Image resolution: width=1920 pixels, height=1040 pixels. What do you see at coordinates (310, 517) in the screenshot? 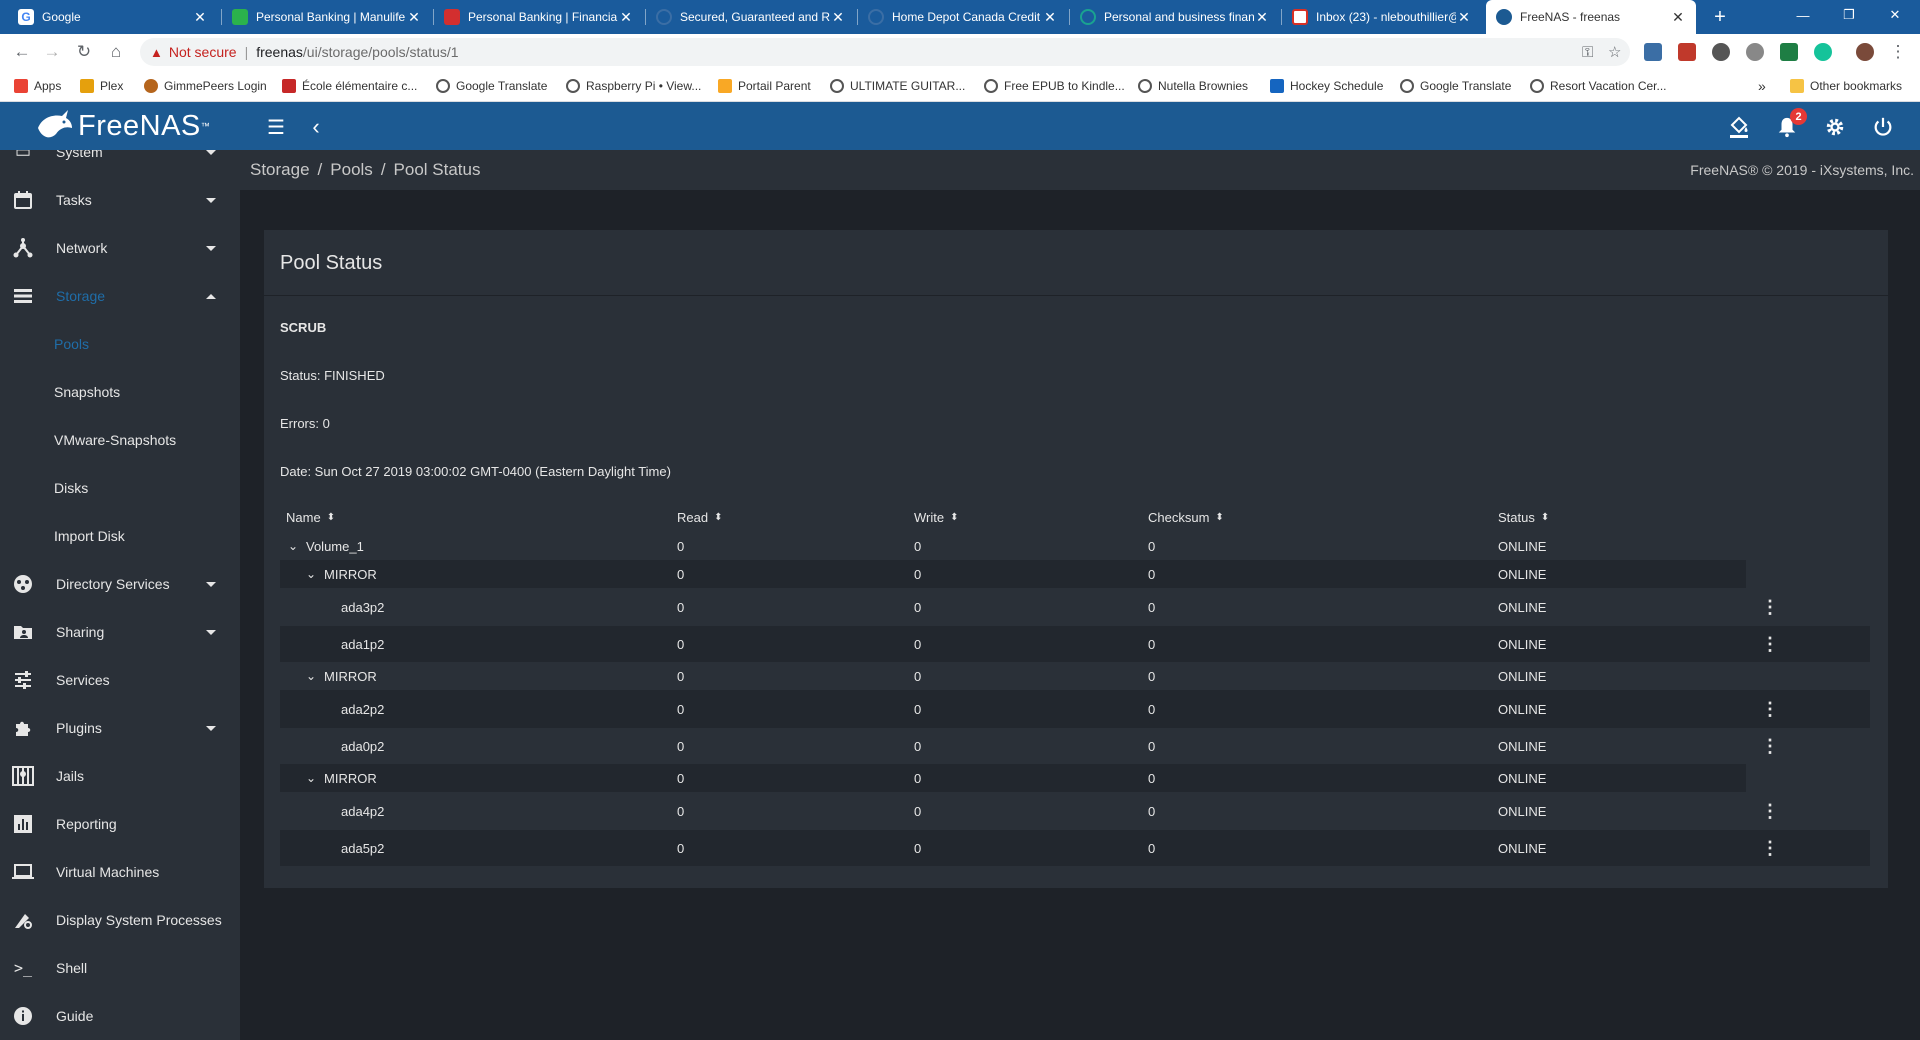
I see `column-header-name: Name ⬍` at bounding box center [310, 517].